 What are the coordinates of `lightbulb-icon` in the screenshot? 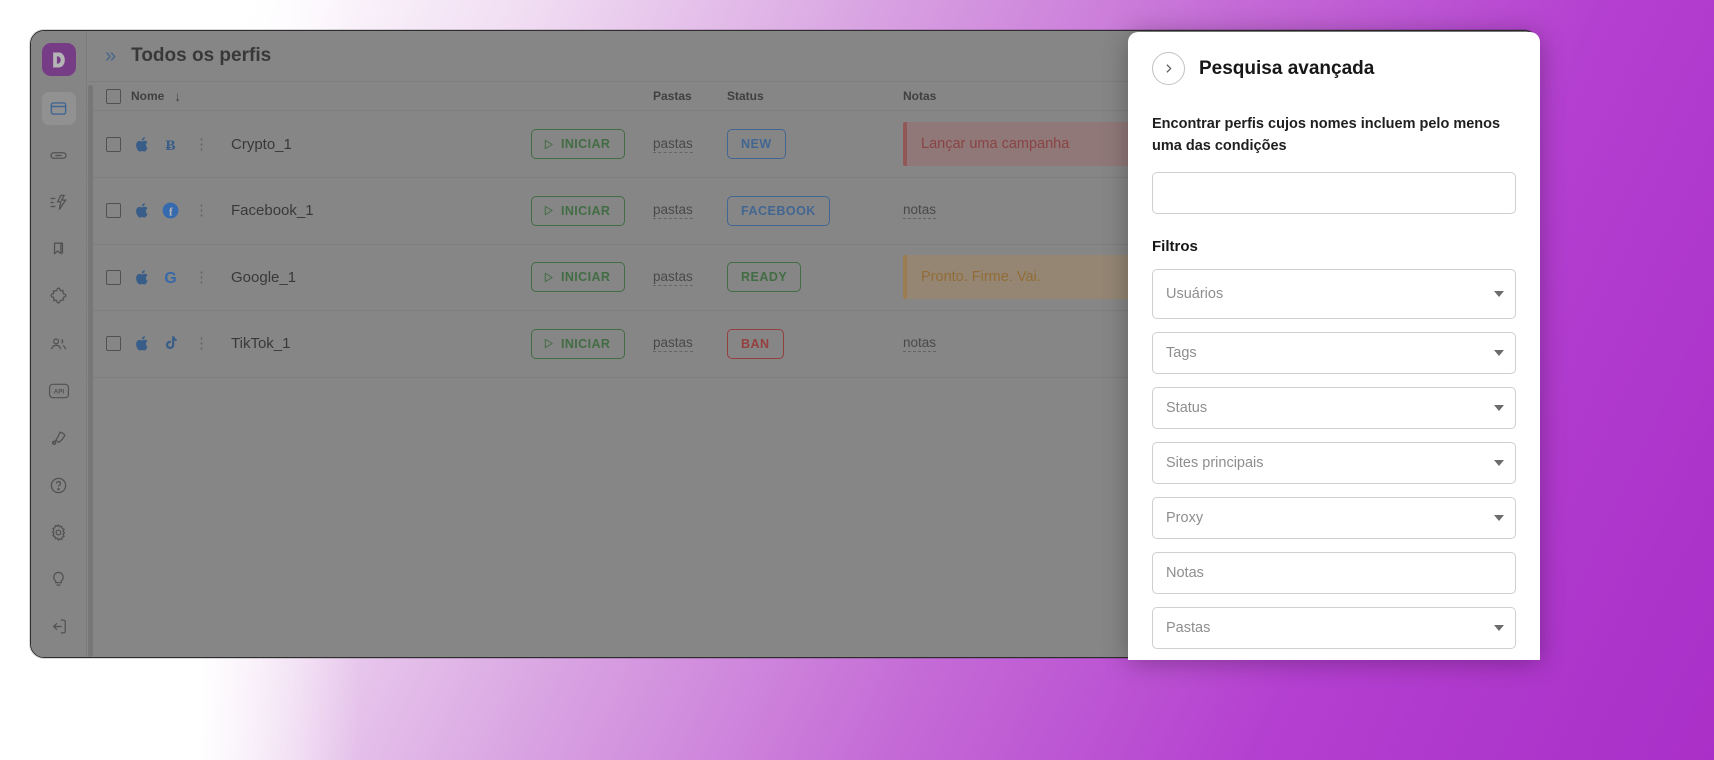 It's located at (58, 578).